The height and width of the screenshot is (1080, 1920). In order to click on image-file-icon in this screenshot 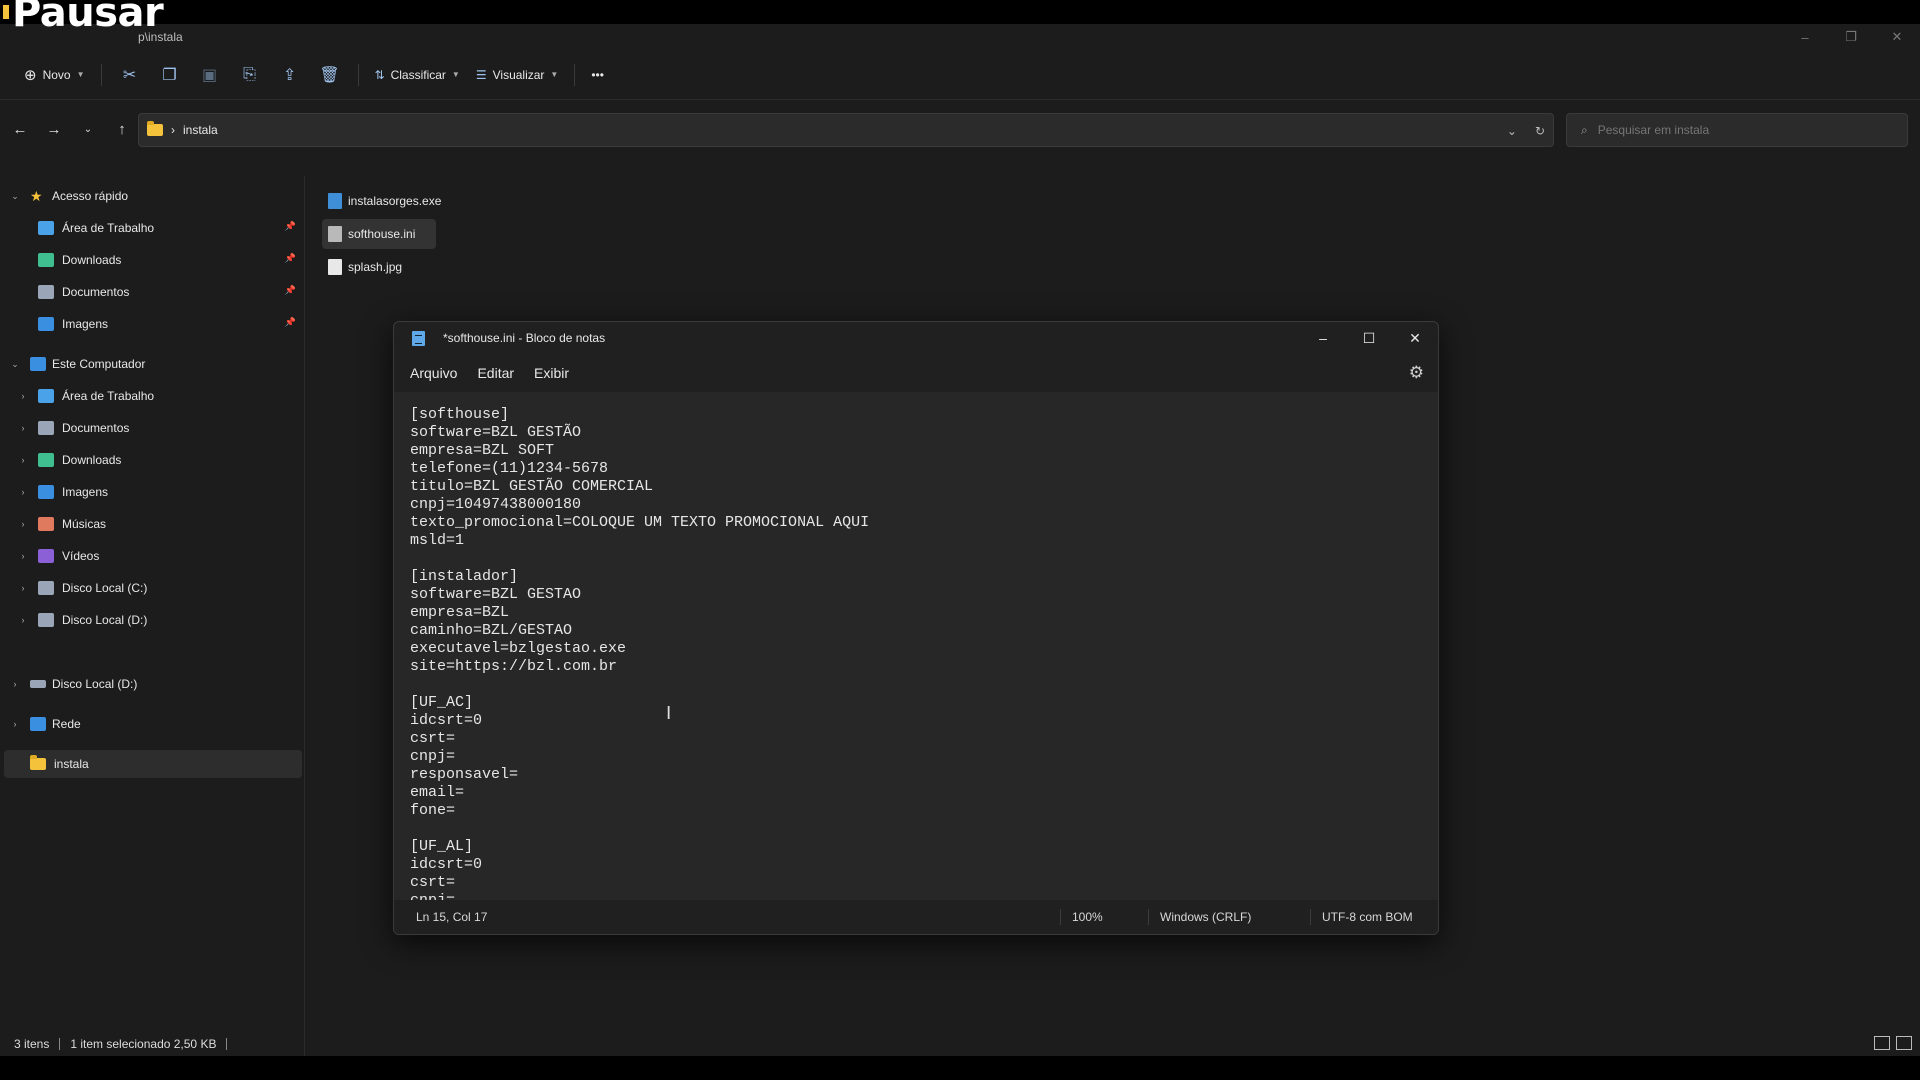, I will do `click(335, 267)`.